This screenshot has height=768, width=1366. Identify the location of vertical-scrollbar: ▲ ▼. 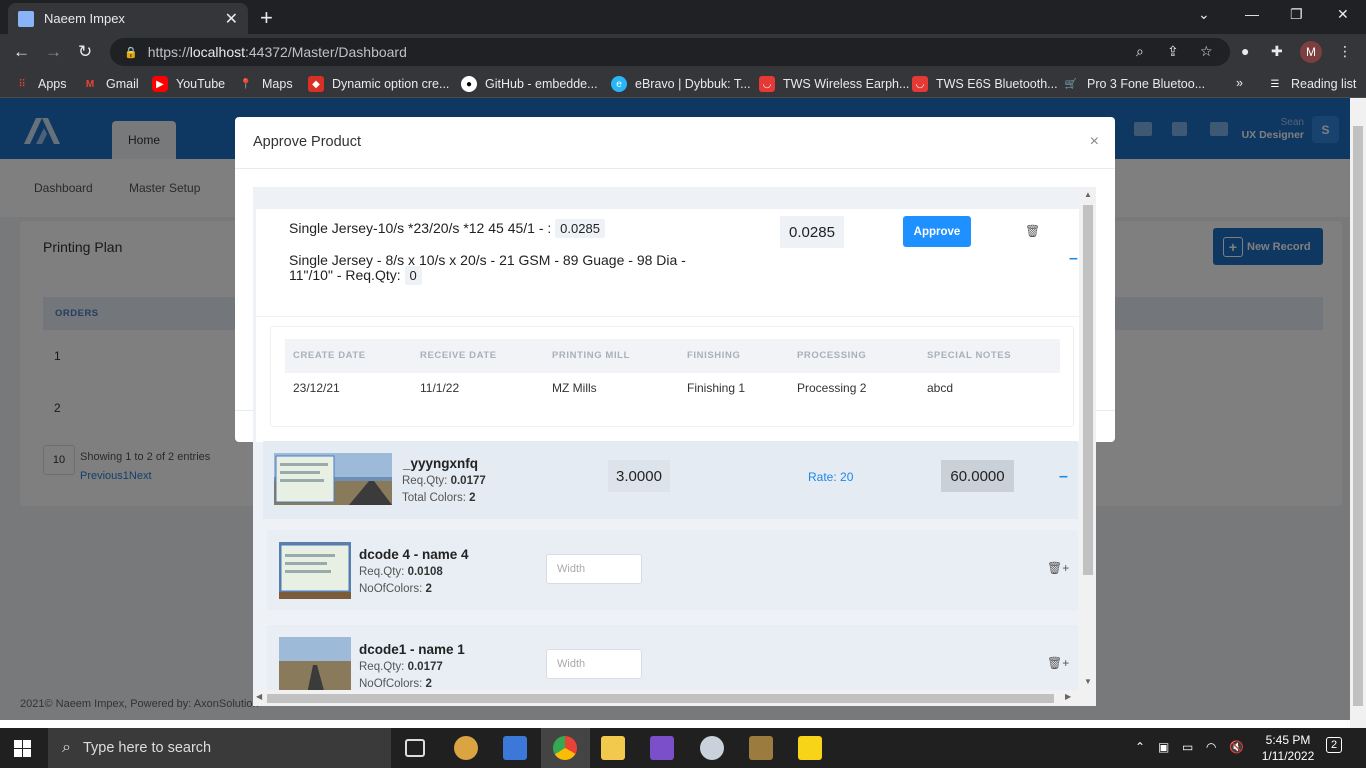
(1088, 438).